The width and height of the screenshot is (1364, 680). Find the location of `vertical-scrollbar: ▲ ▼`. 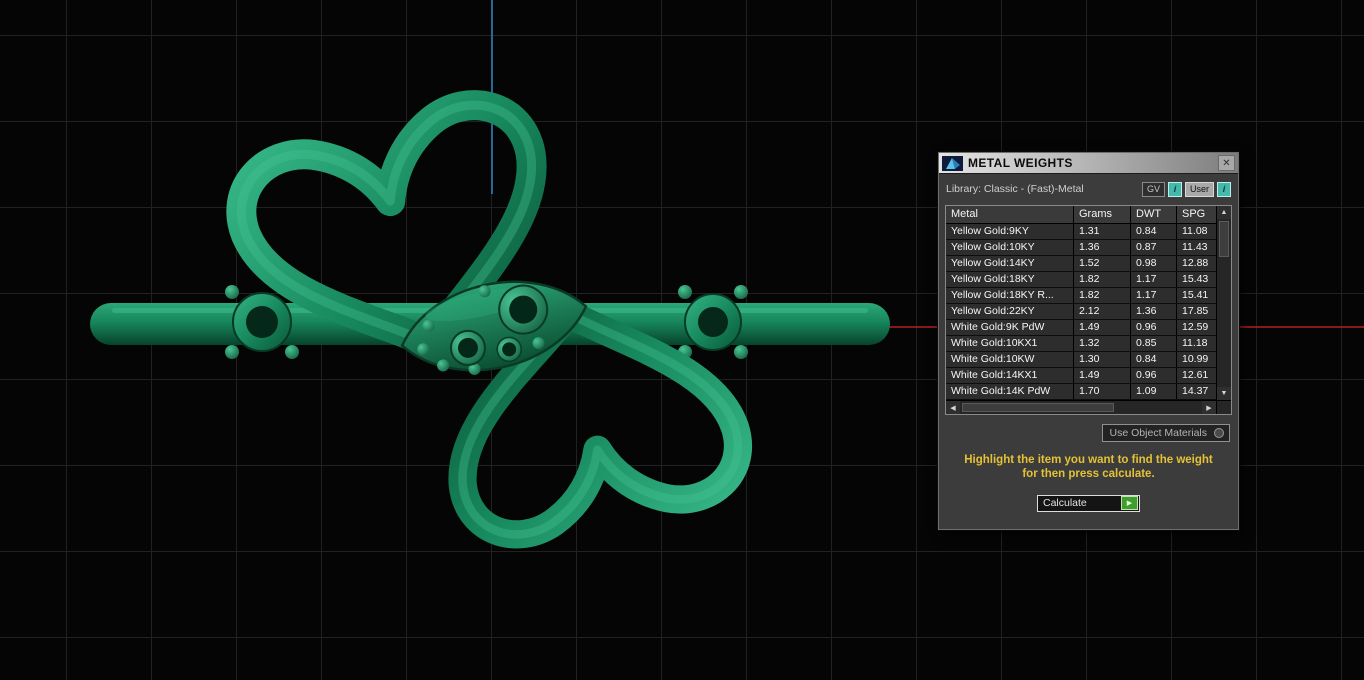

vertical-scrollbar: ▲ ▼ is located at coordinates (1223, 303).